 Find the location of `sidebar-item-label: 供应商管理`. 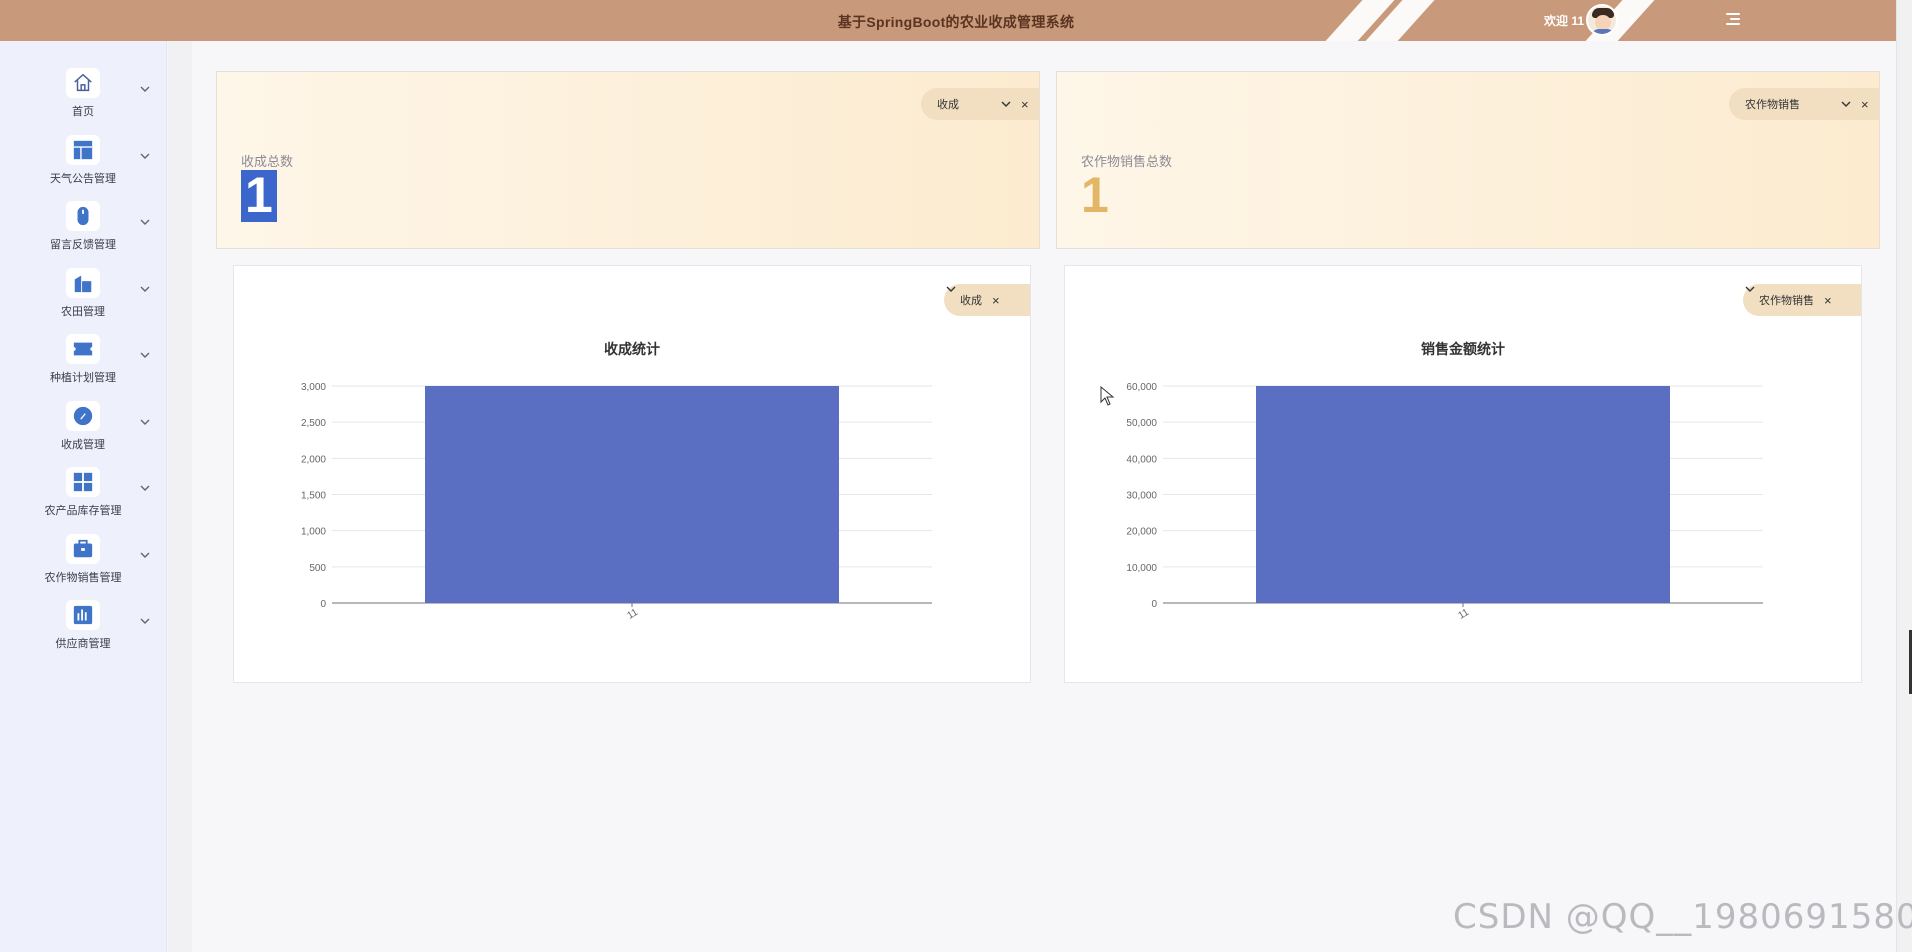

sidebar-item-label: 供应商管理 is located at coordinates (83, 644).